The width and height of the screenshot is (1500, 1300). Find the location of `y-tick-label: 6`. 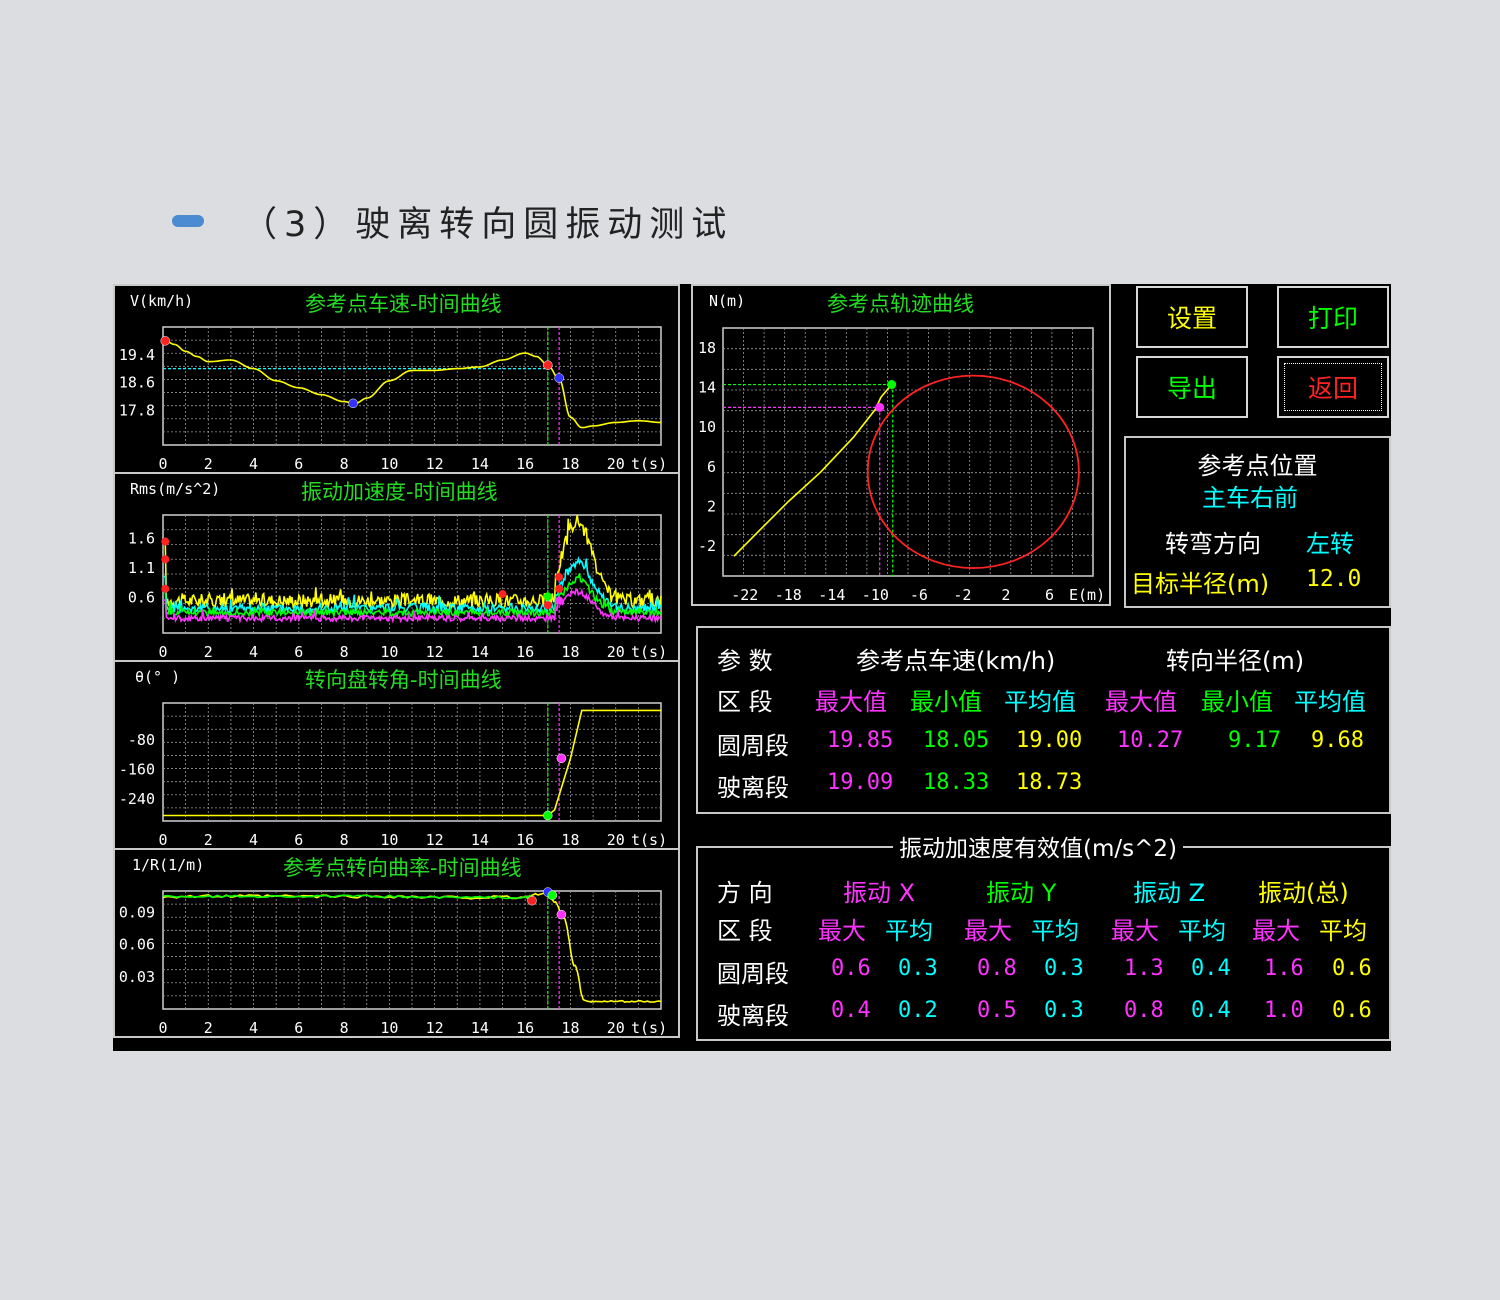

y-tick-label: 6 is located at coordinates (711, 467).